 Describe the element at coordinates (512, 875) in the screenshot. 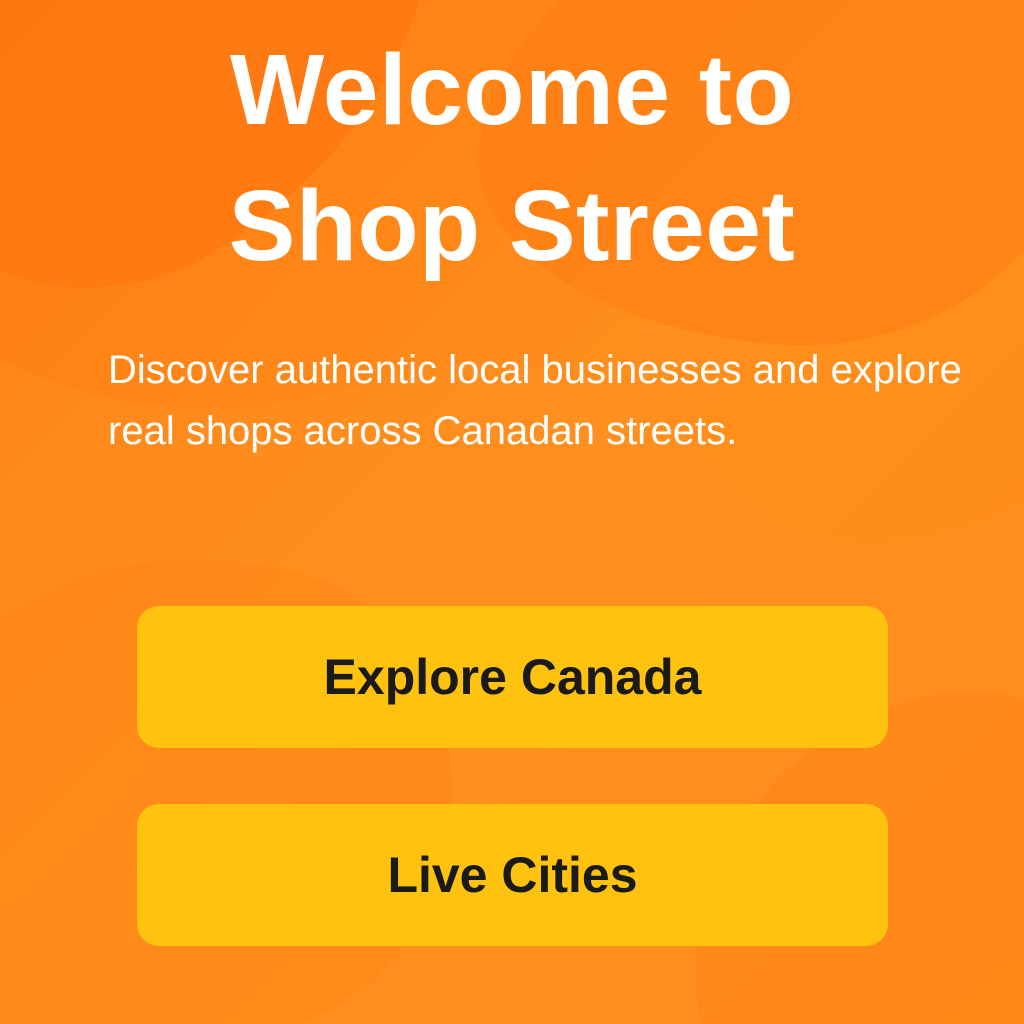

I see `live-cities-button: Live Cities` at that location.